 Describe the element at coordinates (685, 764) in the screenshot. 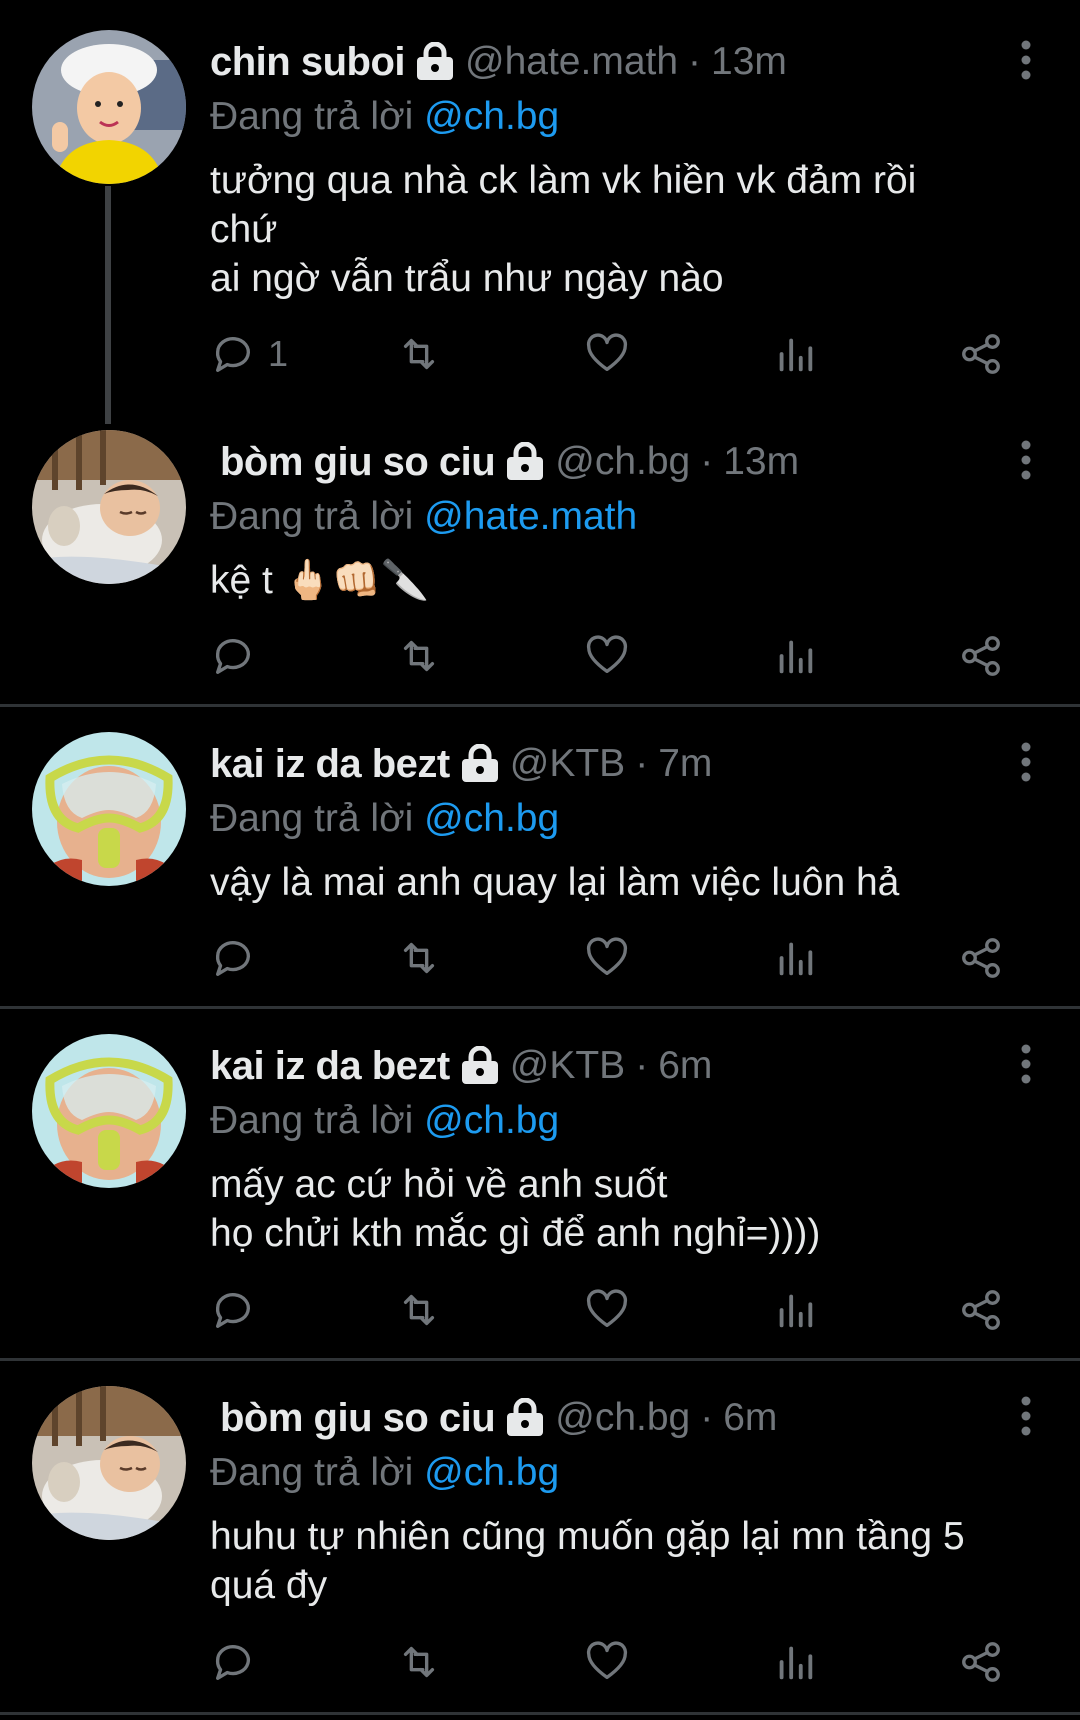

I see `timestamp: 7m` at that location.